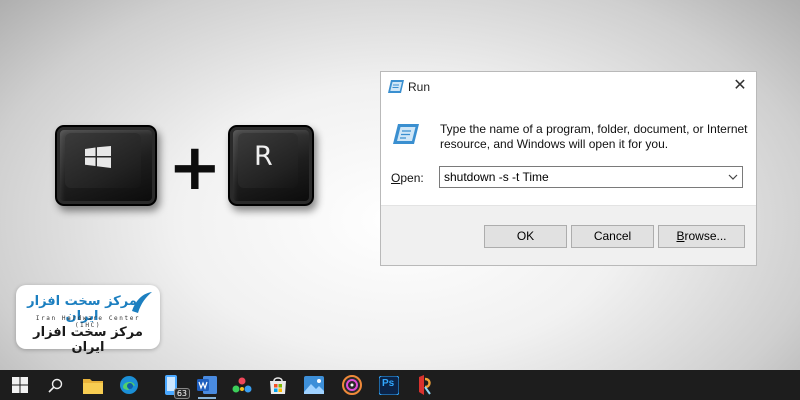 Image resolution: width=800 pixels, height=400 pixels. I want to click on notification-badge: 63, so click(181, 393).